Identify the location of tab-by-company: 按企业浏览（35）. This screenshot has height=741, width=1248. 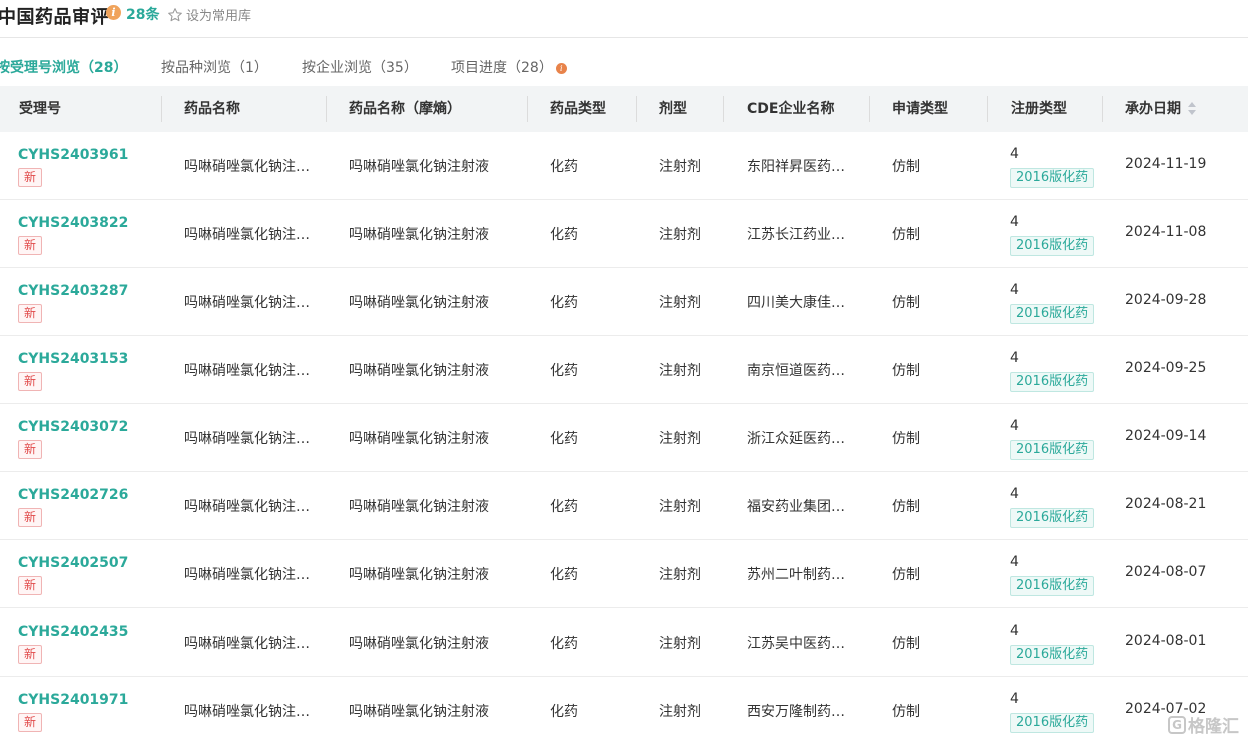
(360, 67).